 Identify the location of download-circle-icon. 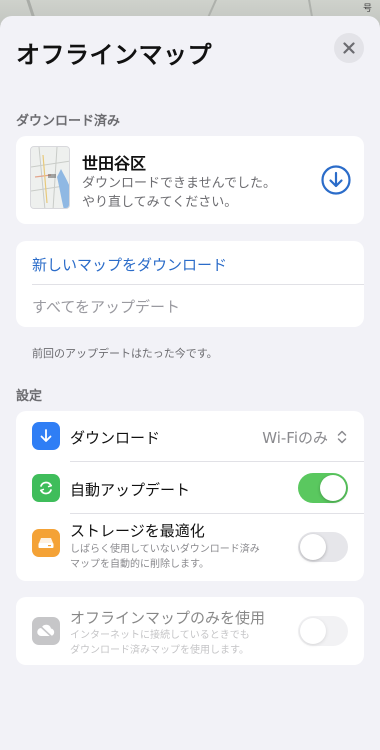
(336, 180).